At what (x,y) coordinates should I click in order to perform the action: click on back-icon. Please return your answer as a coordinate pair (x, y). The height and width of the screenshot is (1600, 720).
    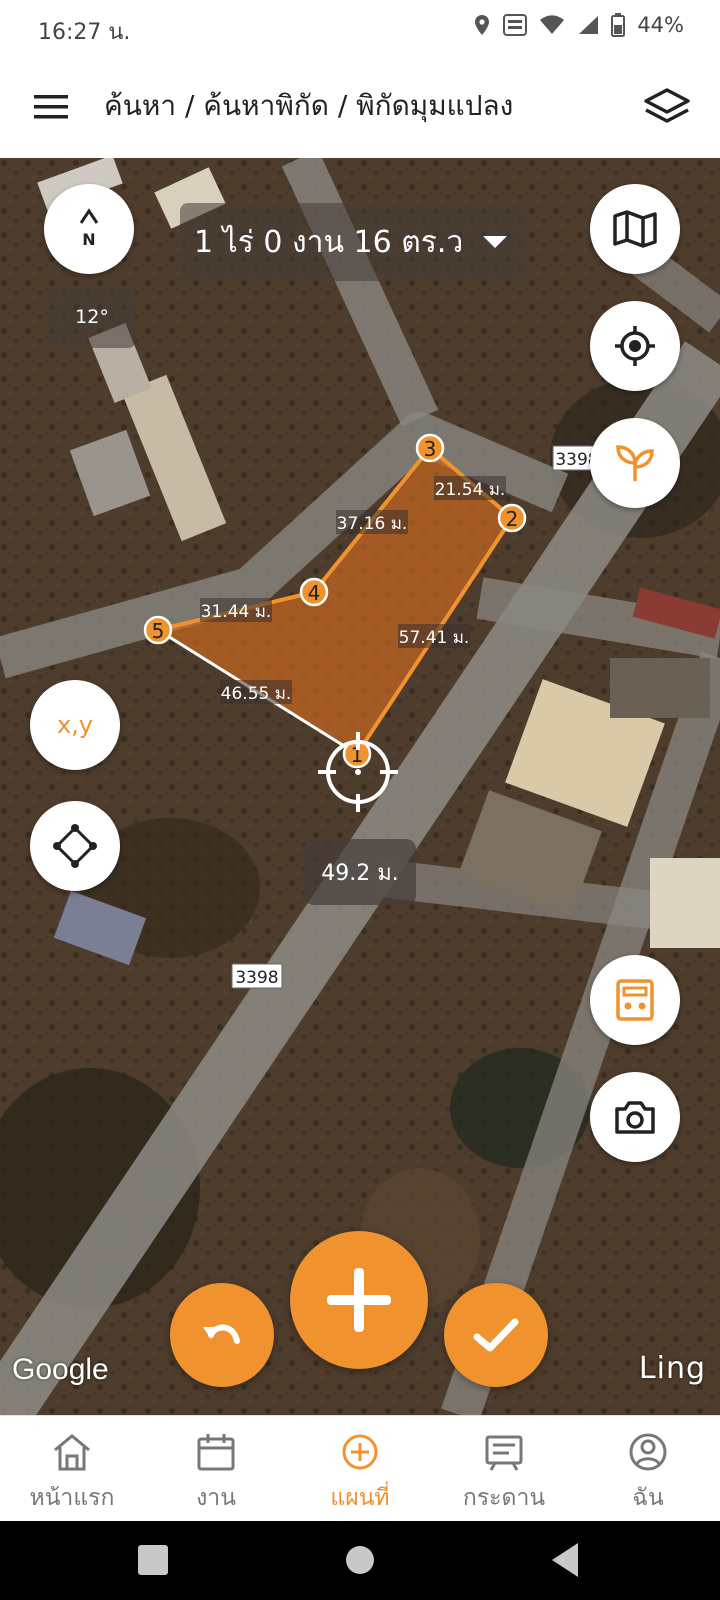
    Looking at the image, I should click on (565, 1560).